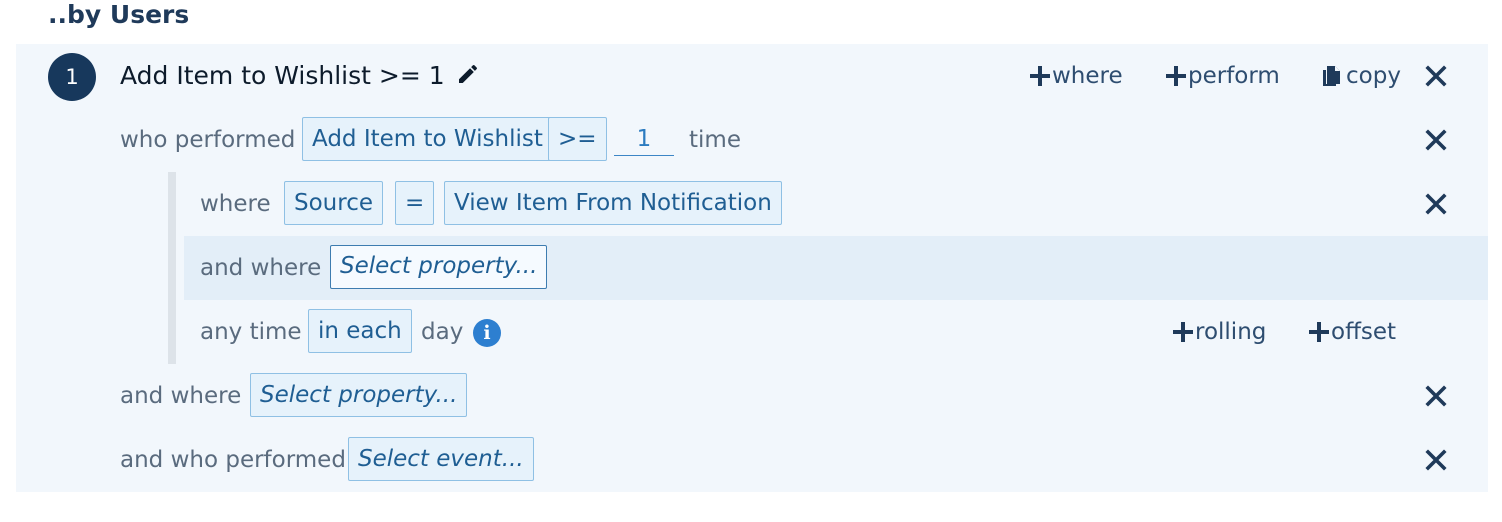  What do you see at coordinates (1436, 140) in the screenshot?
I see `remove-performed-close-icon` at bounding box center [1436, 140].